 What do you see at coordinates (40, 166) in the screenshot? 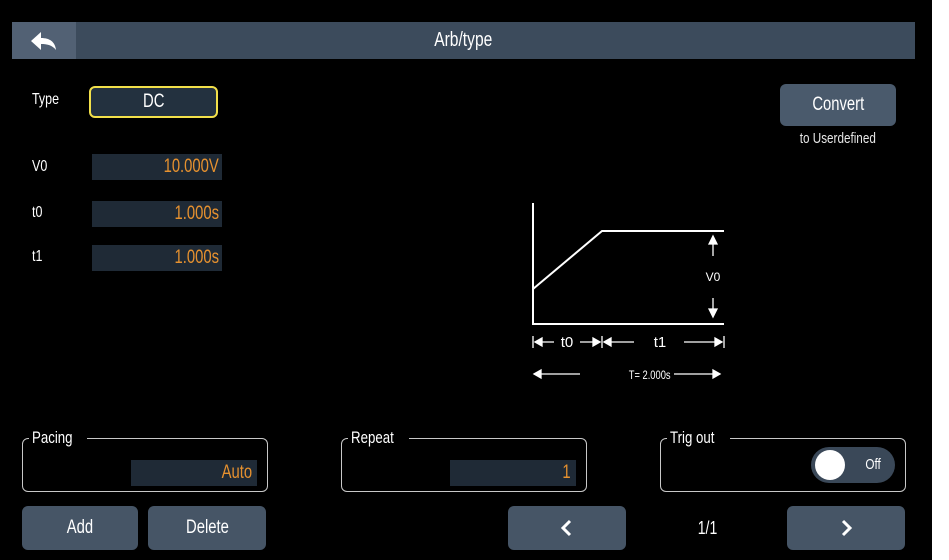
I see `v0-label: V0` at bounding box center [40, 166].